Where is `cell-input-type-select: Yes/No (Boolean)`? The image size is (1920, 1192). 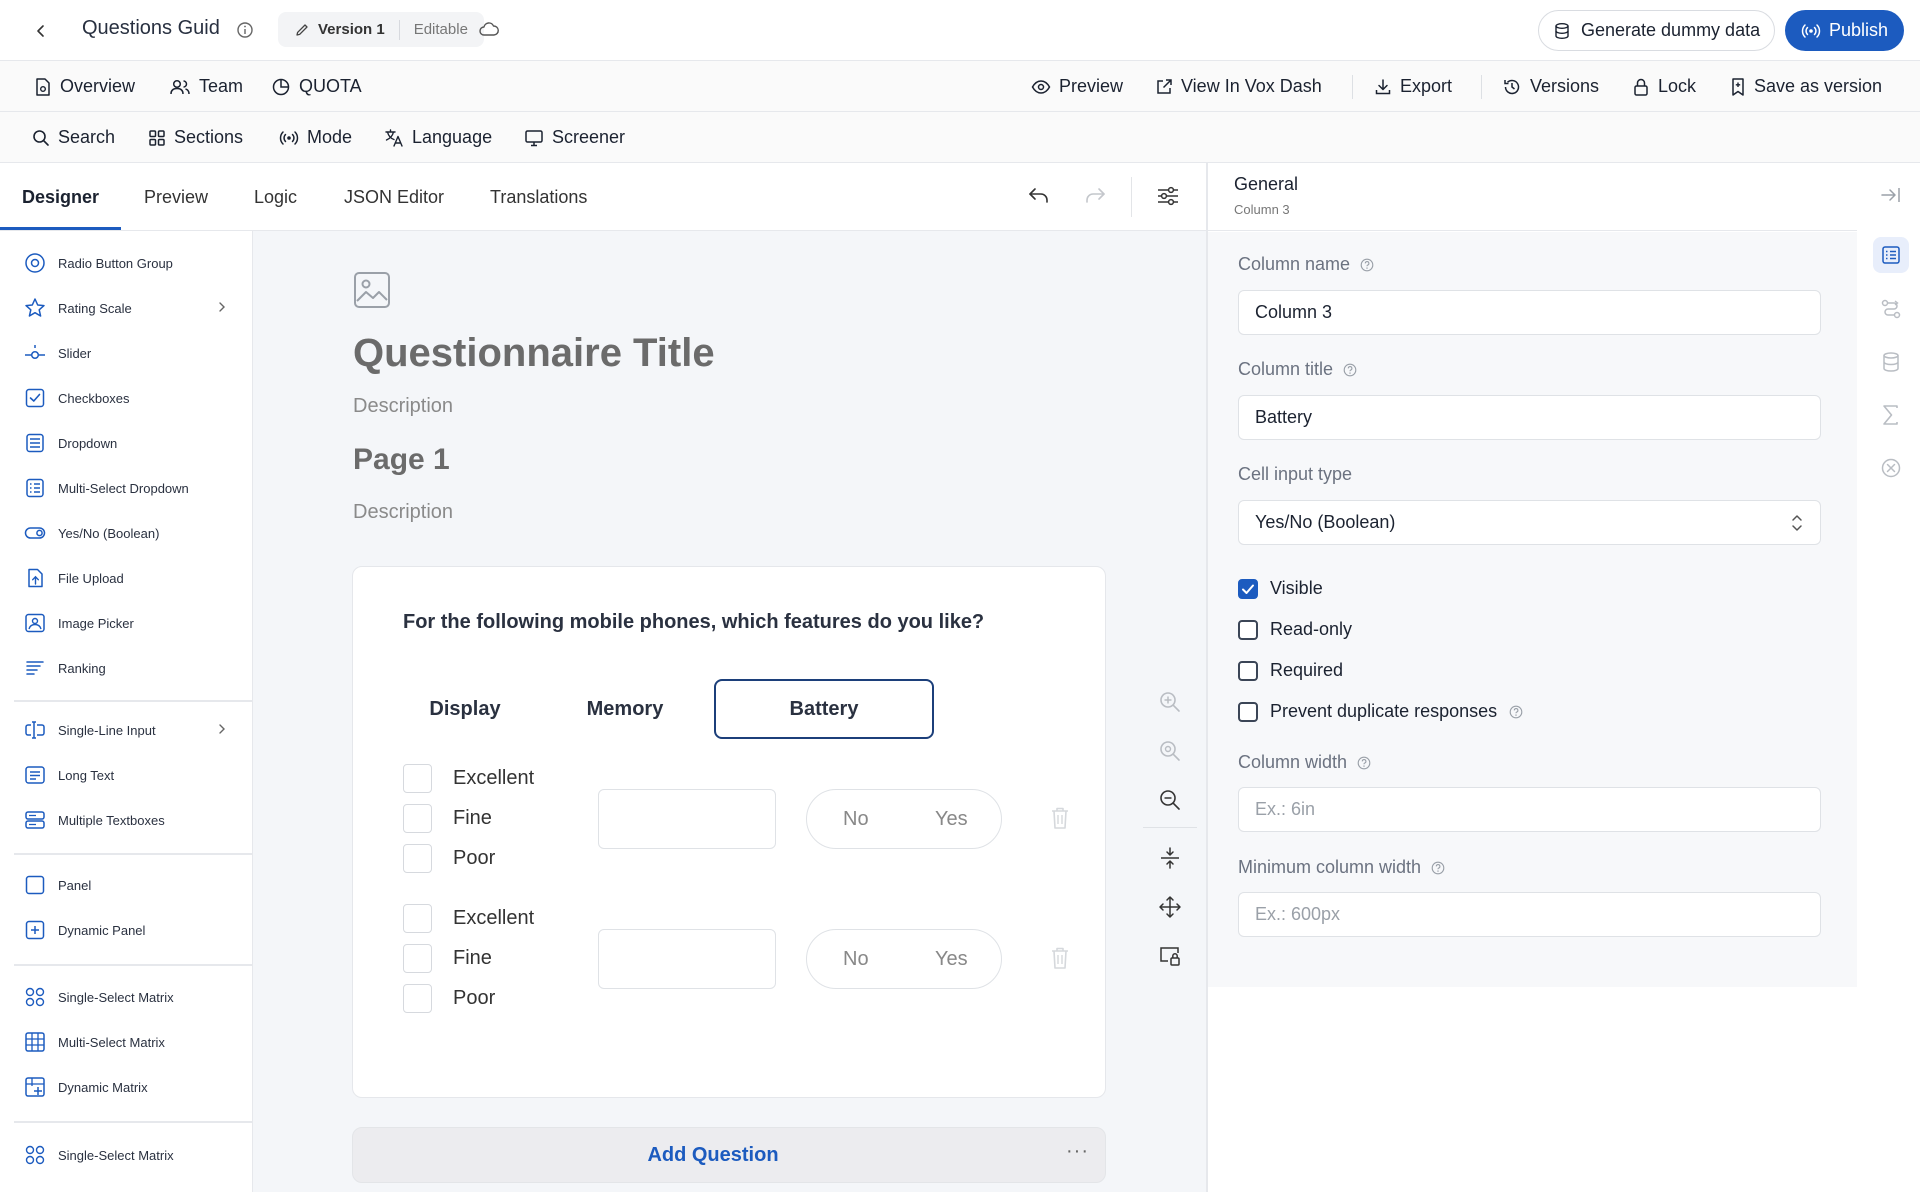 cell-input-type-select: Yes/No (Boolean) is located at coordinates (1529, 522).